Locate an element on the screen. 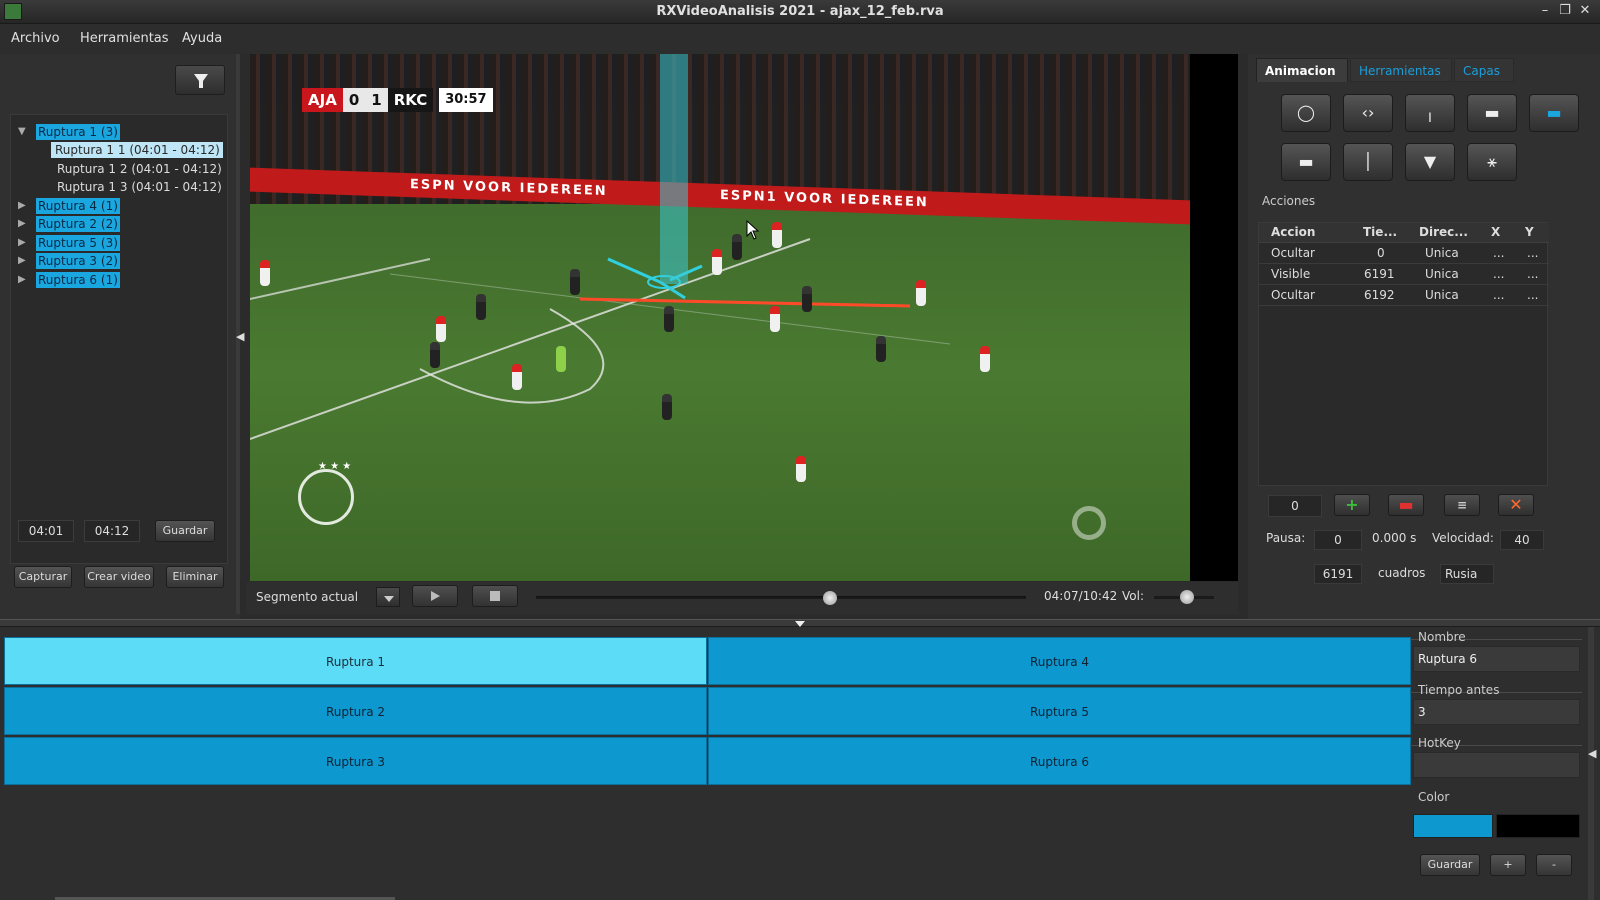 This screenshot has width=1600, height=900. start-time-field: 04:01 is located at coordinates (46, 531).